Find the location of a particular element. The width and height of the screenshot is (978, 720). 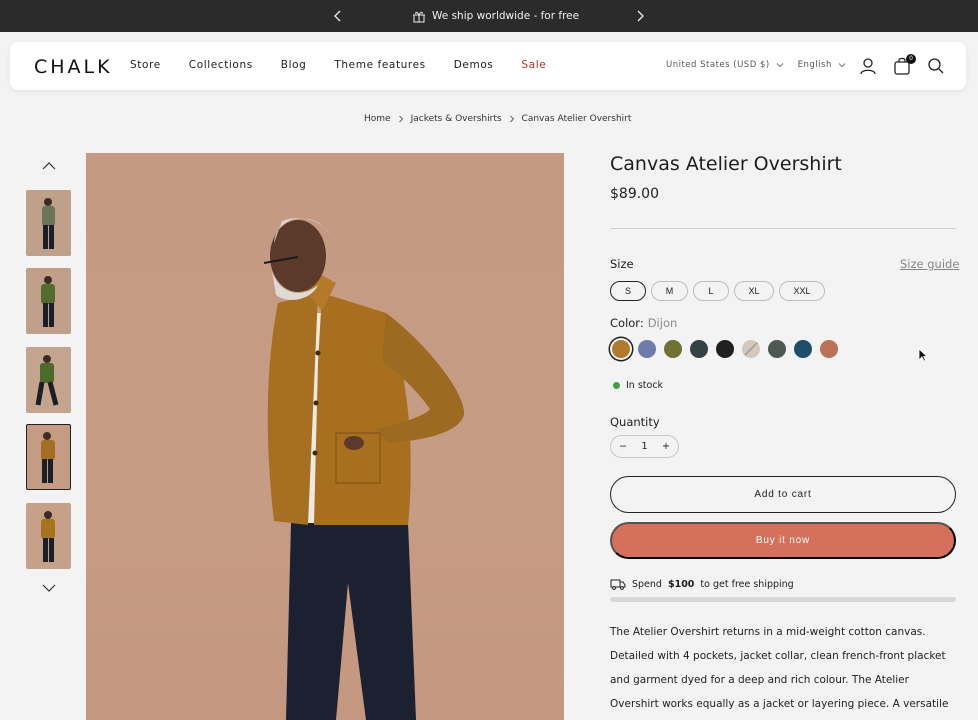

logo: CHALK is located at coordinates (73, 67).